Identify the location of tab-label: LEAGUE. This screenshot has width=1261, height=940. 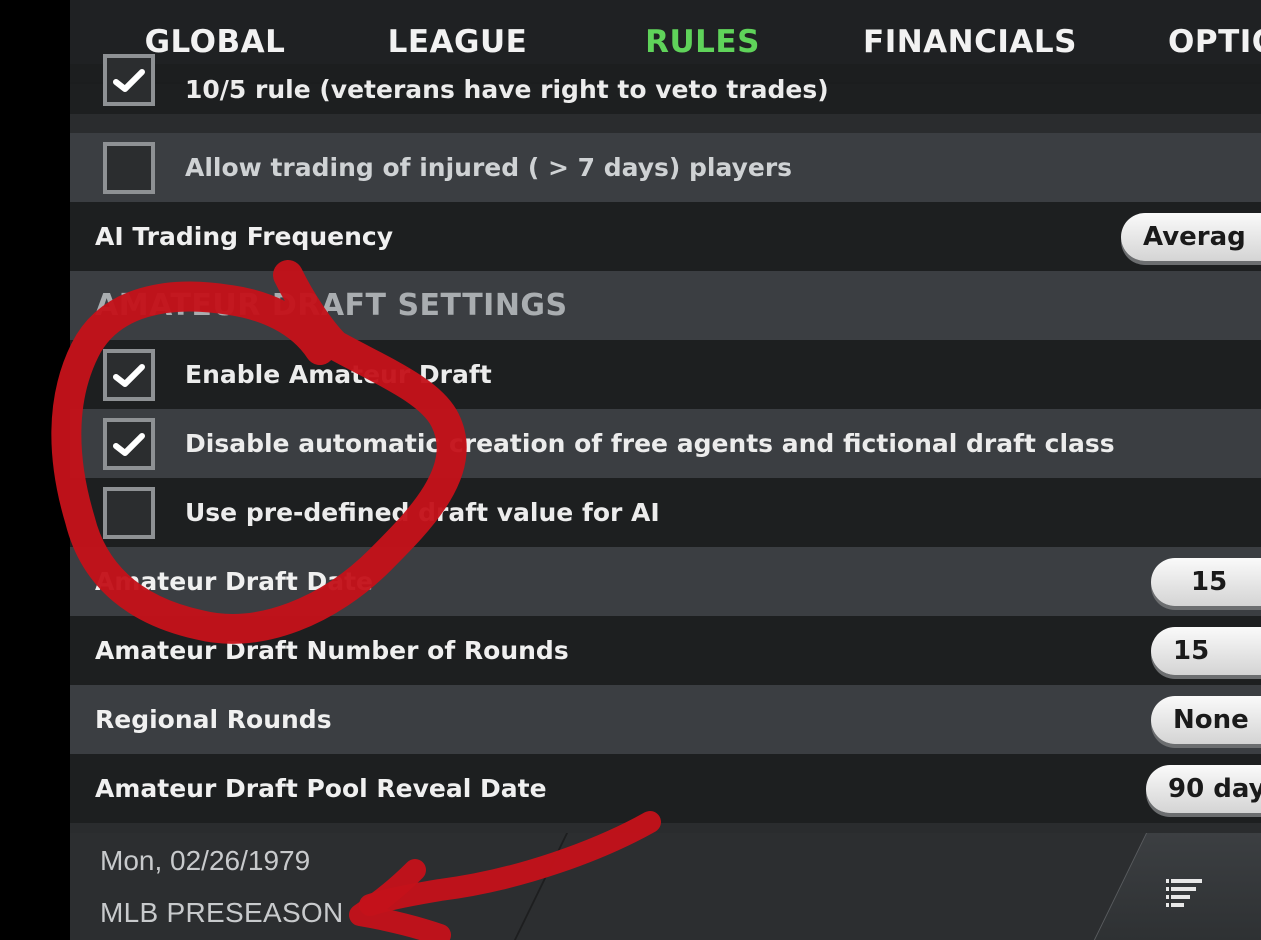
(457, 42).